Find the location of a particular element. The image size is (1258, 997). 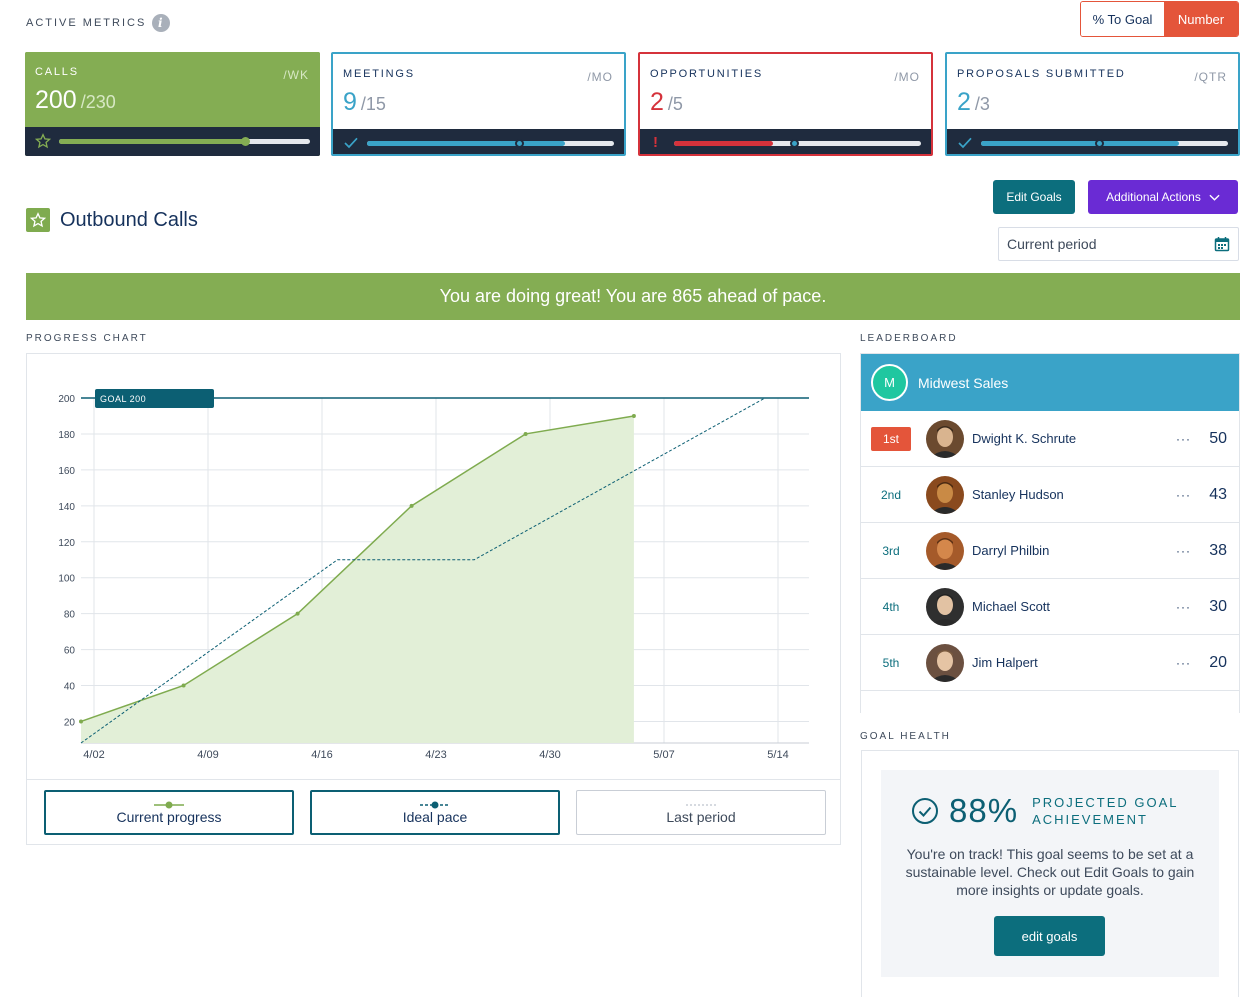

leaderboard-row: 4th Michael Scott ··· 30 is located at coordinates (1050, 607).